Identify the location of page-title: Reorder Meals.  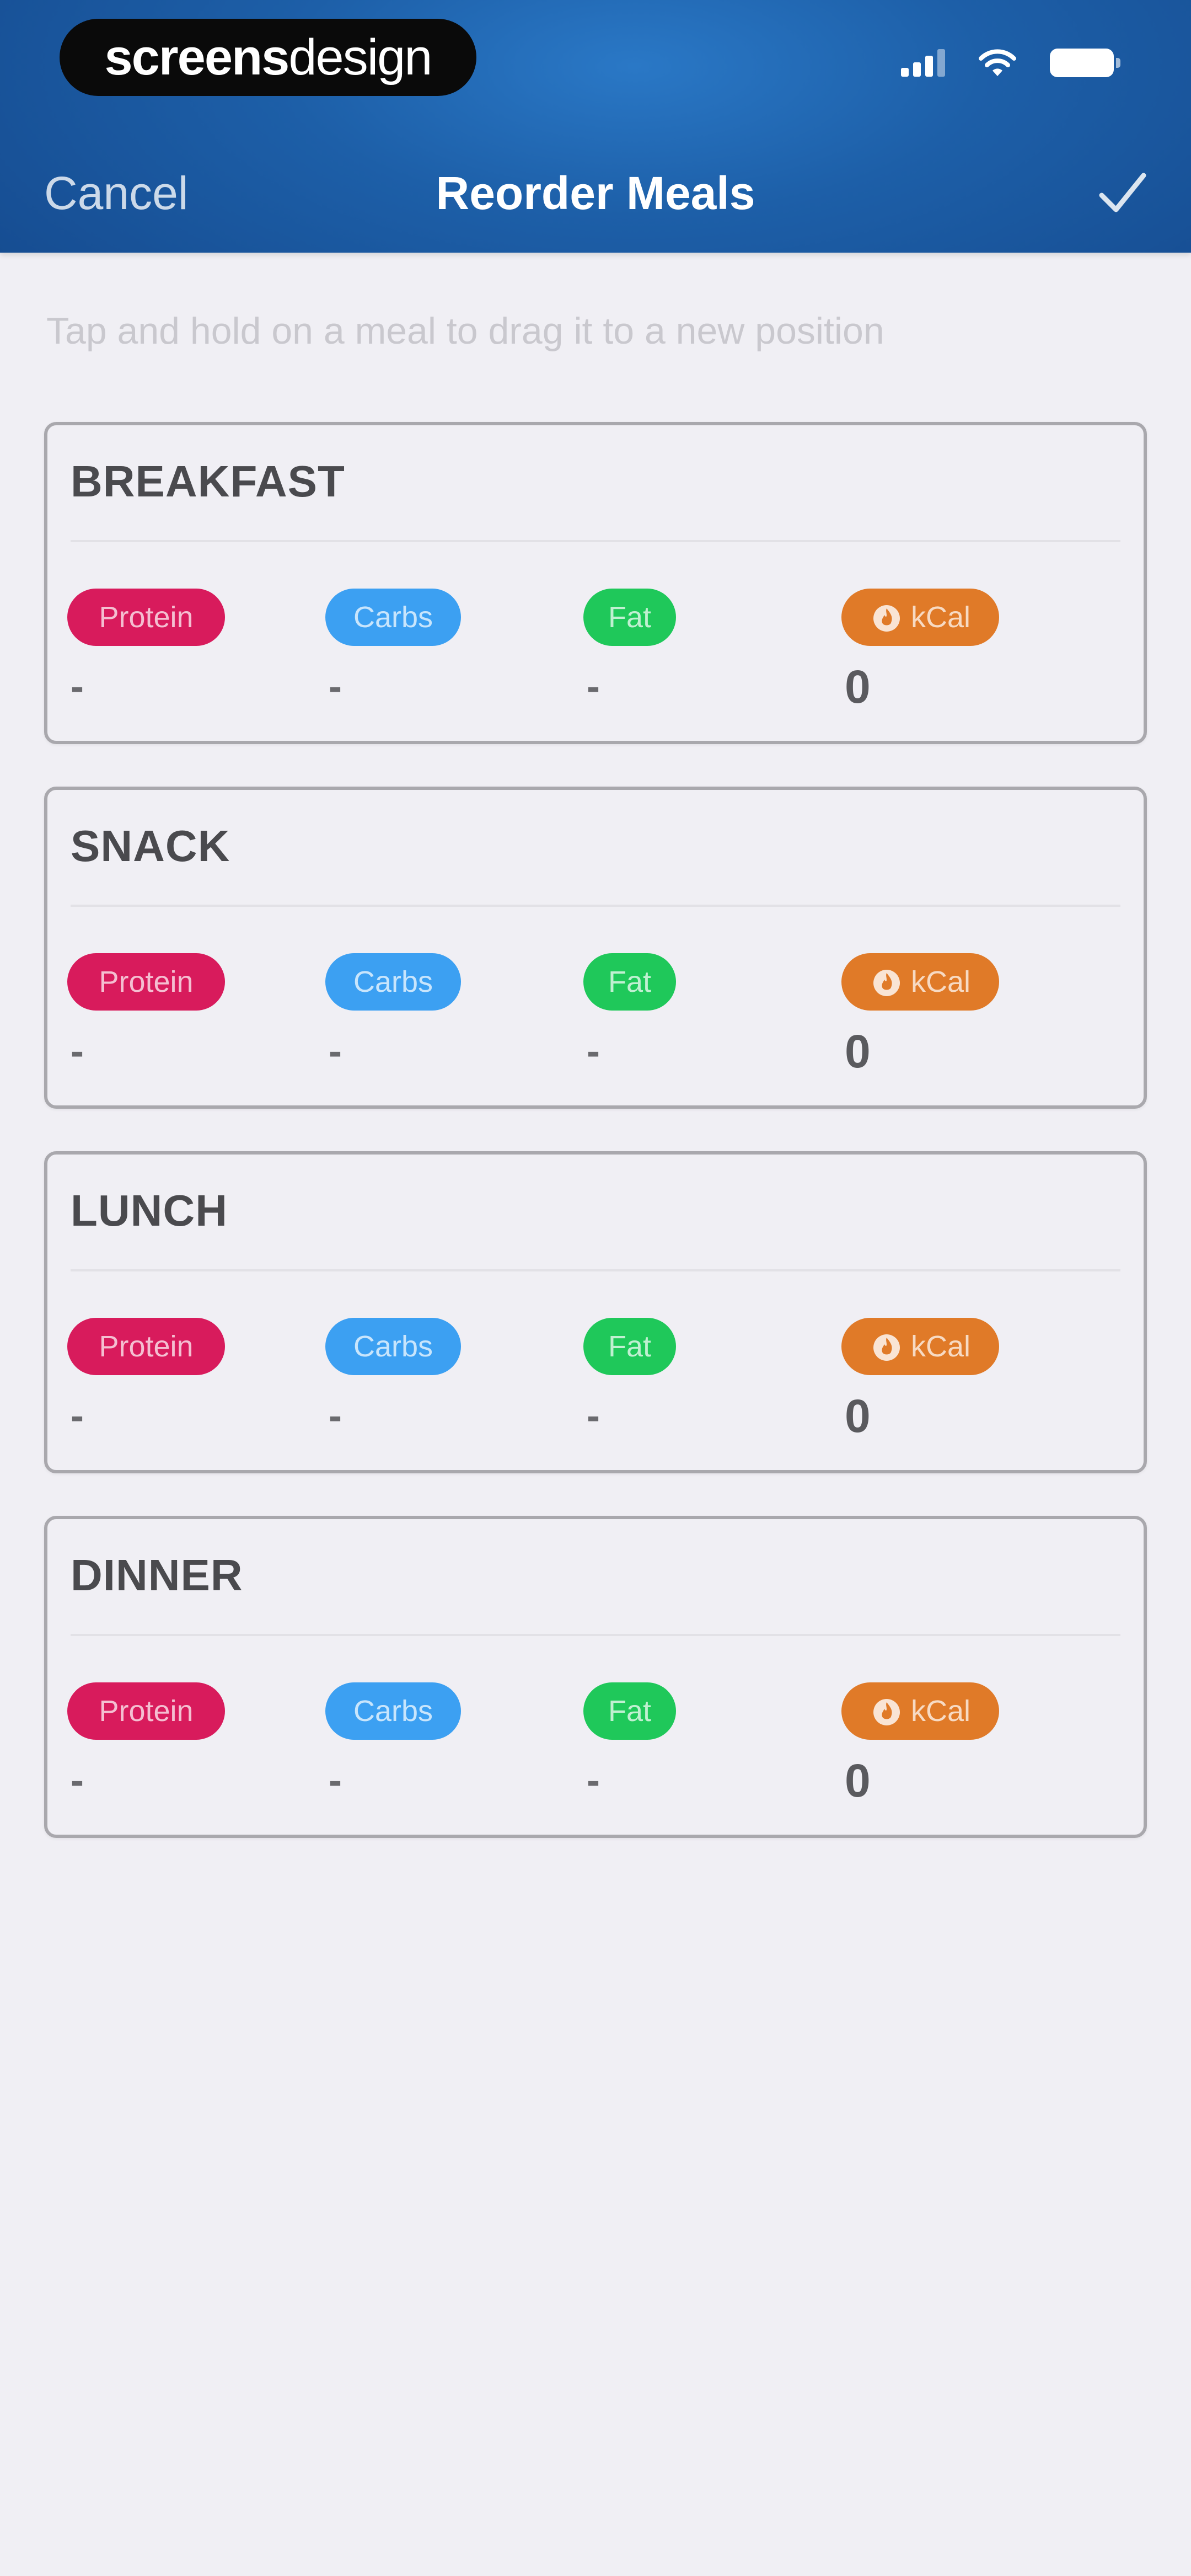
(595, 193).